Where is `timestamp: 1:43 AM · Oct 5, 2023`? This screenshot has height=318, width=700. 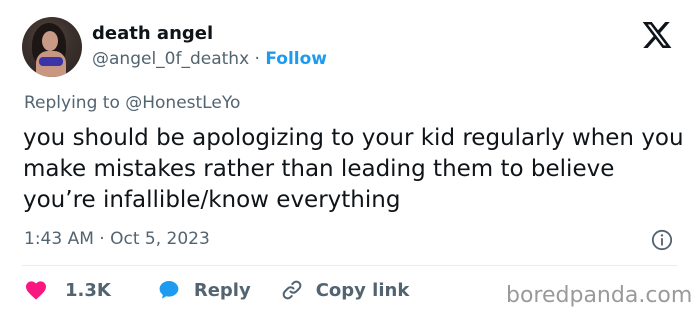
timestamp: 1:43 AM · Oct 5, 2023 is located at coordinates (117, 239).